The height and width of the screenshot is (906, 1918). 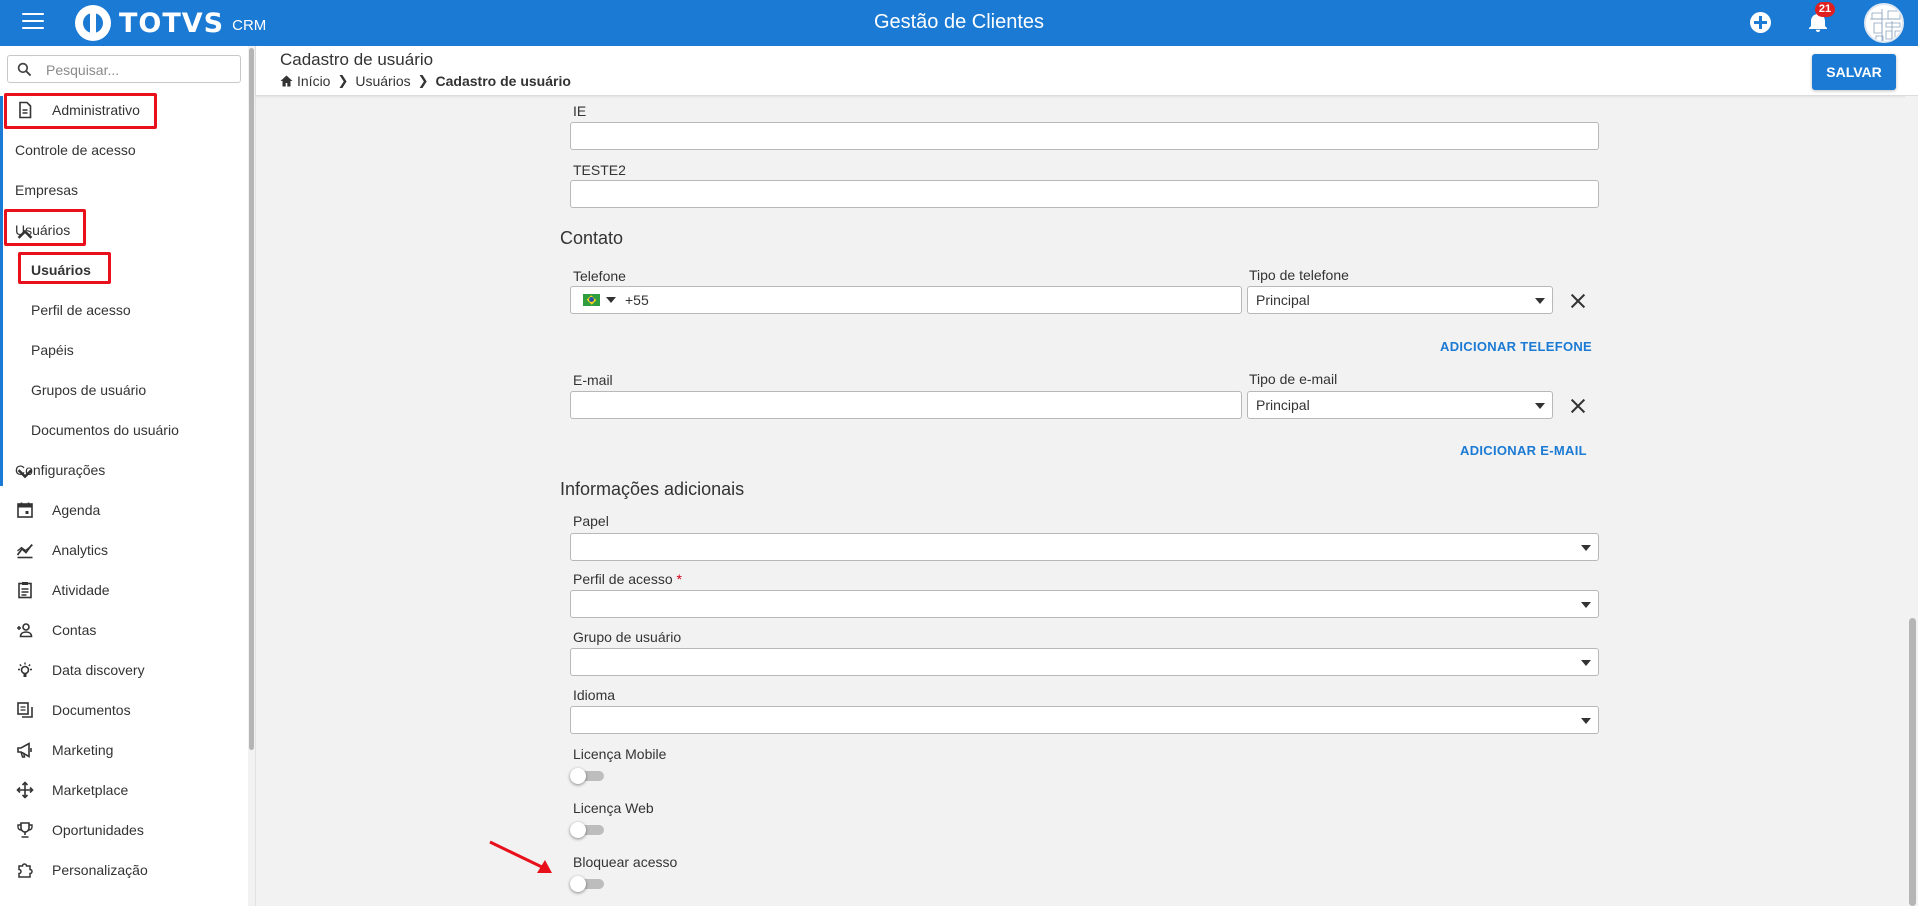 What do you see at coordinates (357, 59) in the screenshot?
I see `page-title: Cadastro de usuário` at bounding box center [357, 59].